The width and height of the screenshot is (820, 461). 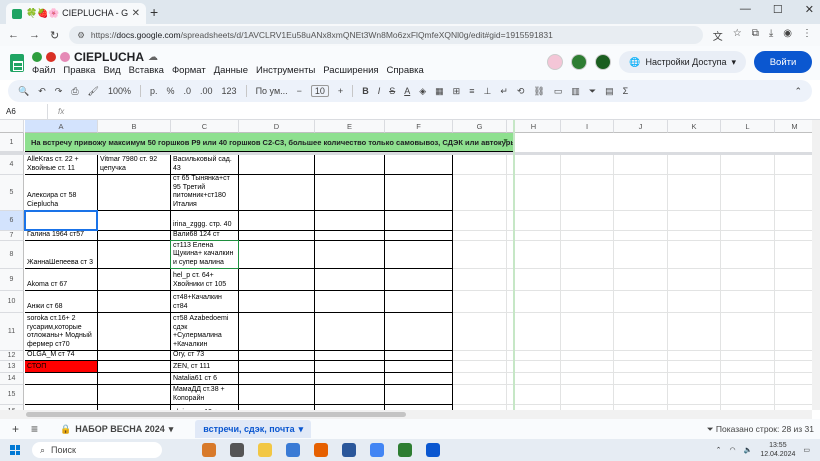 What do you see at coordinates (319, 91) in the screenshot?
I see `font-size-input: 10` at bounding box center [319, 91].